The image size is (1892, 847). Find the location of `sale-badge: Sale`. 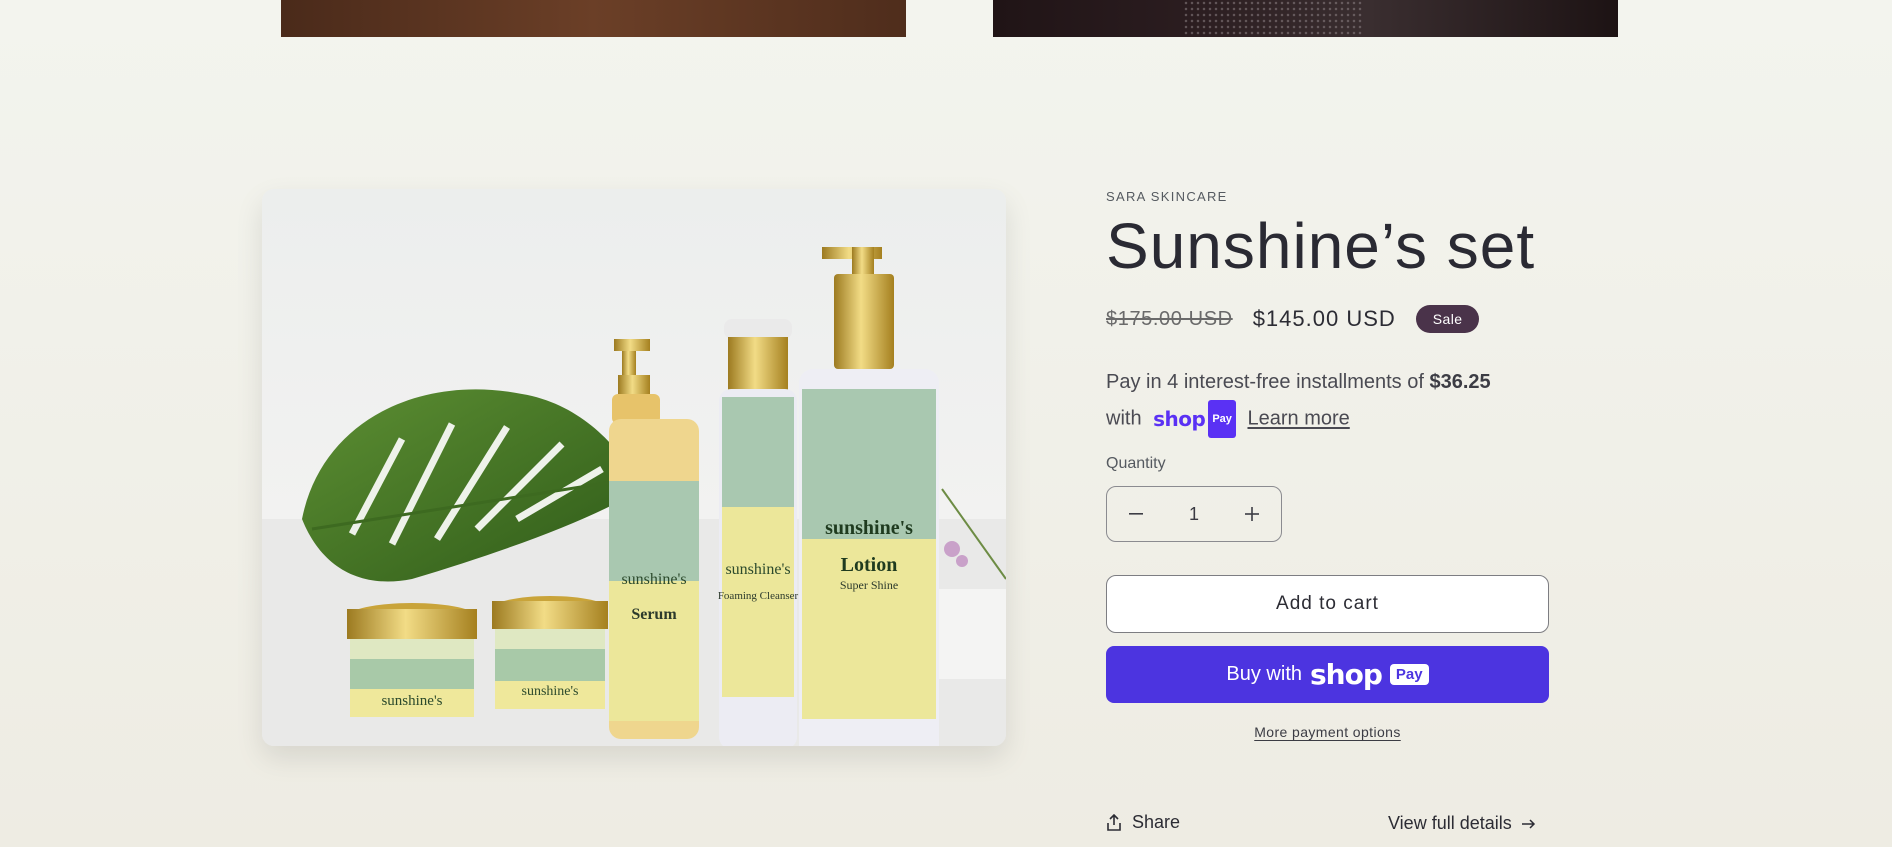

sale-badge: Sale is located at coordinates (1447, 319).